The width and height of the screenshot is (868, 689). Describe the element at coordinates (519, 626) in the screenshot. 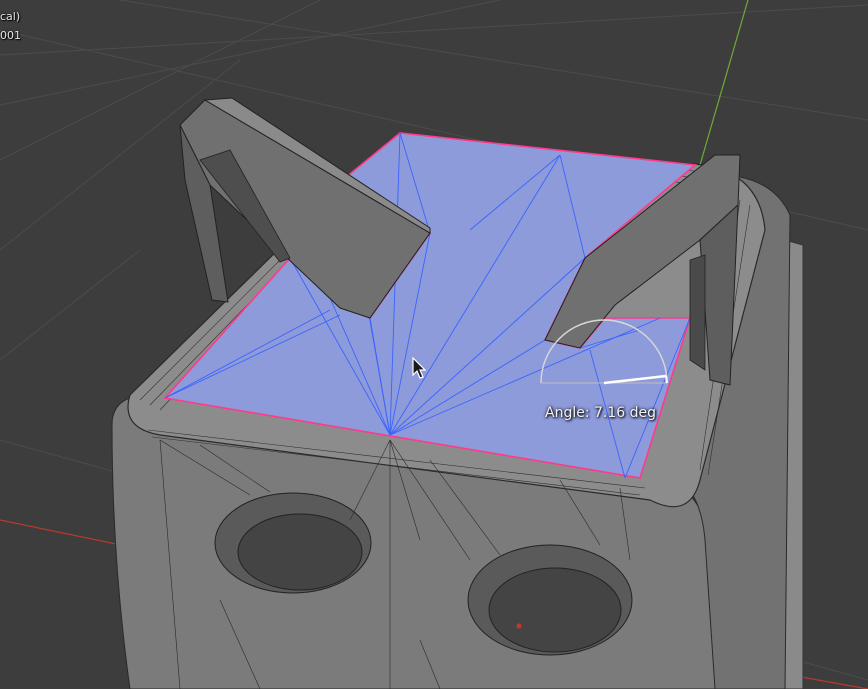

I see `vertex-dot` at that location.